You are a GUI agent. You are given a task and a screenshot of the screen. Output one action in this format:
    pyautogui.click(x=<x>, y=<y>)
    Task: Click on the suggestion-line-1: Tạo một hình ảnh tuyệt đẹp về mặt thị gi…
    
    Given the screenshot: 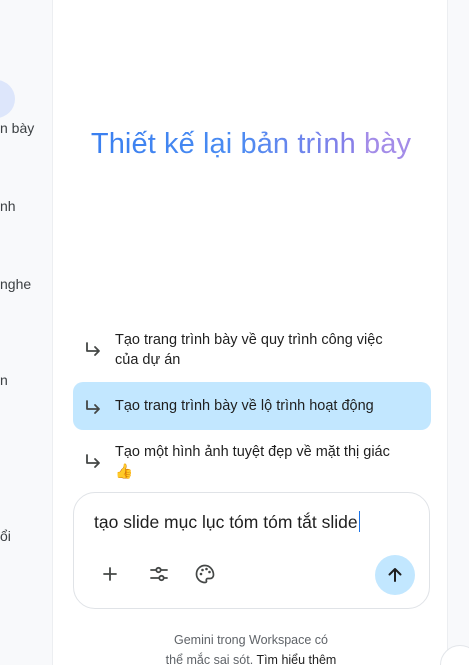 What is the action you would take?
    pyautogui.click(x=252, y=452)
    